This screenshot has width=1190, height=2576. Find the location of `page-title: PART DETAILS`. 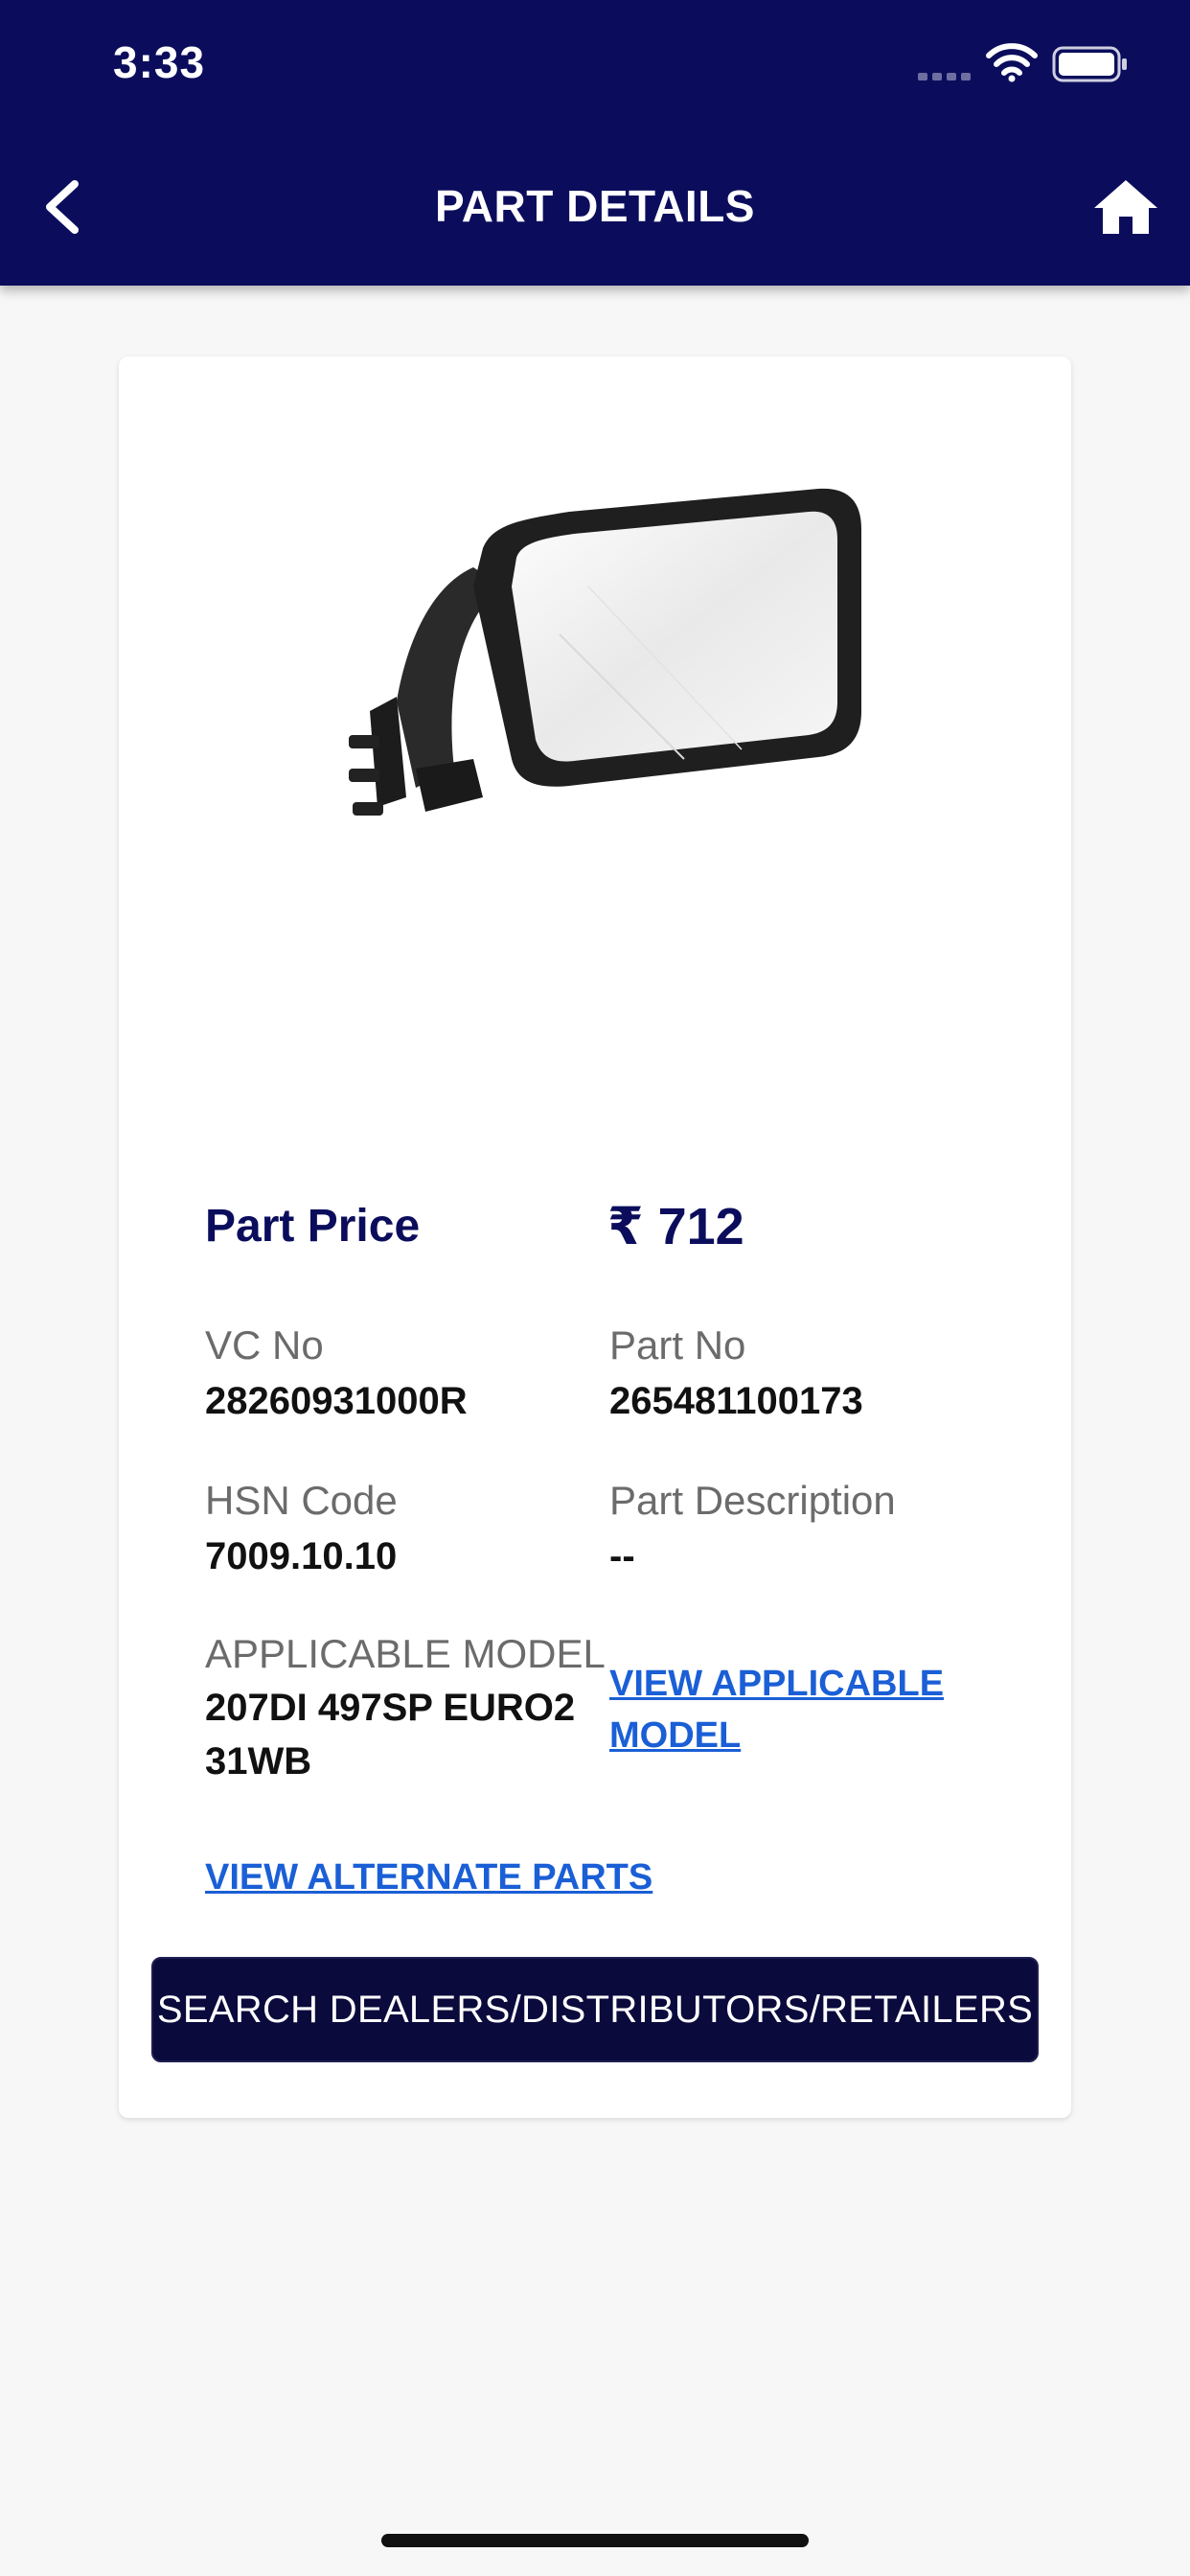

page-title: PART DETAILS is located at coordinates (595, 206).